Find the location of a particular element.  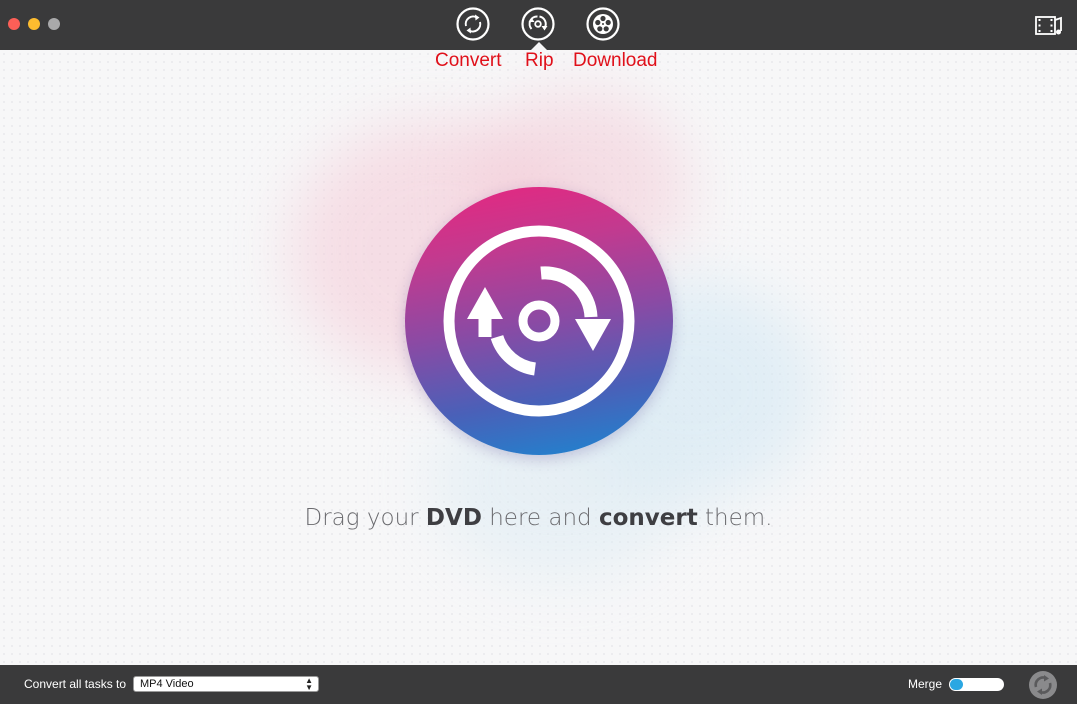

zoom-window-button is located at coordinates (54, 24).